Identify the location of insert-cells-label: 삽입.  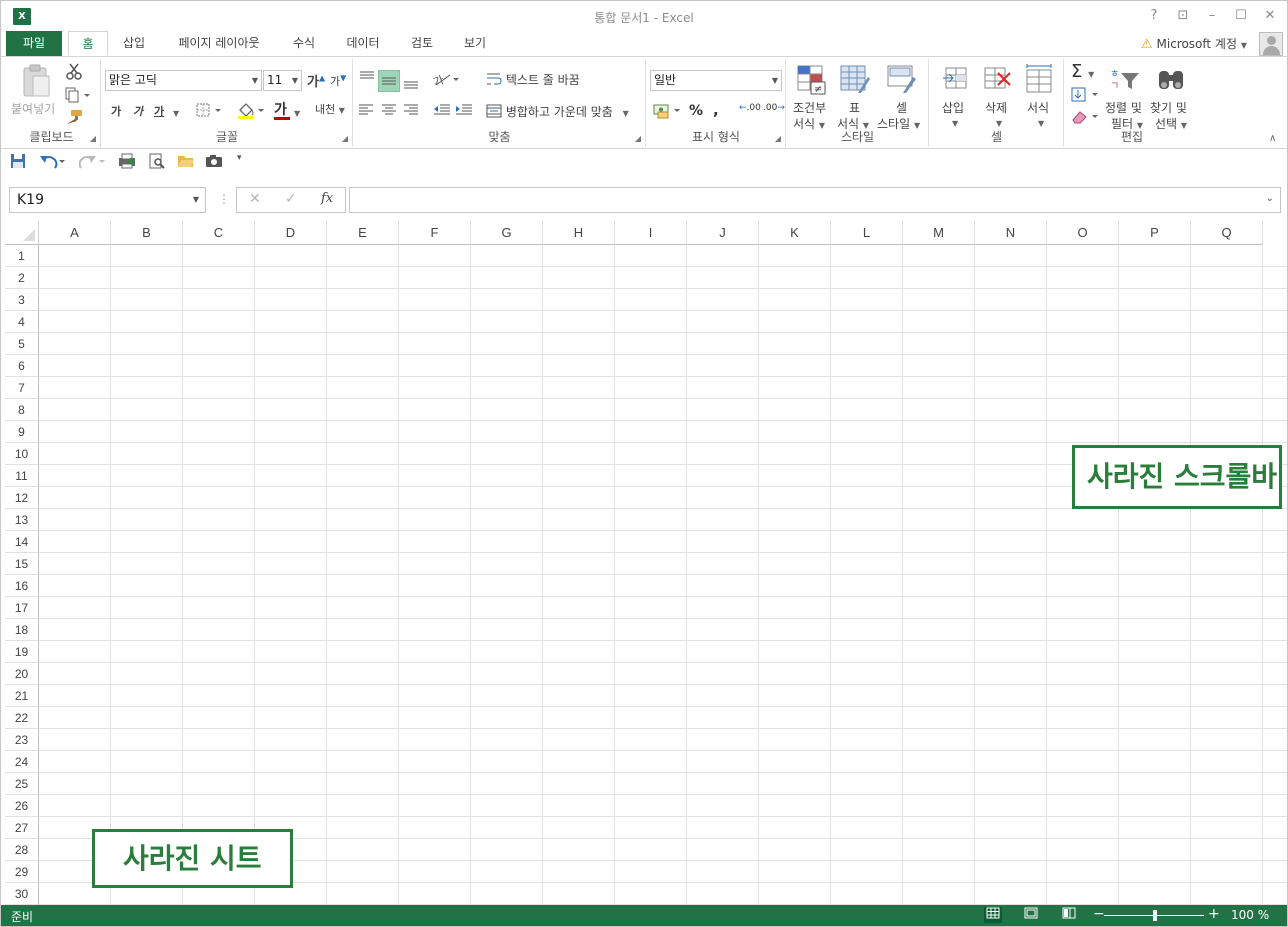
(953, 107).